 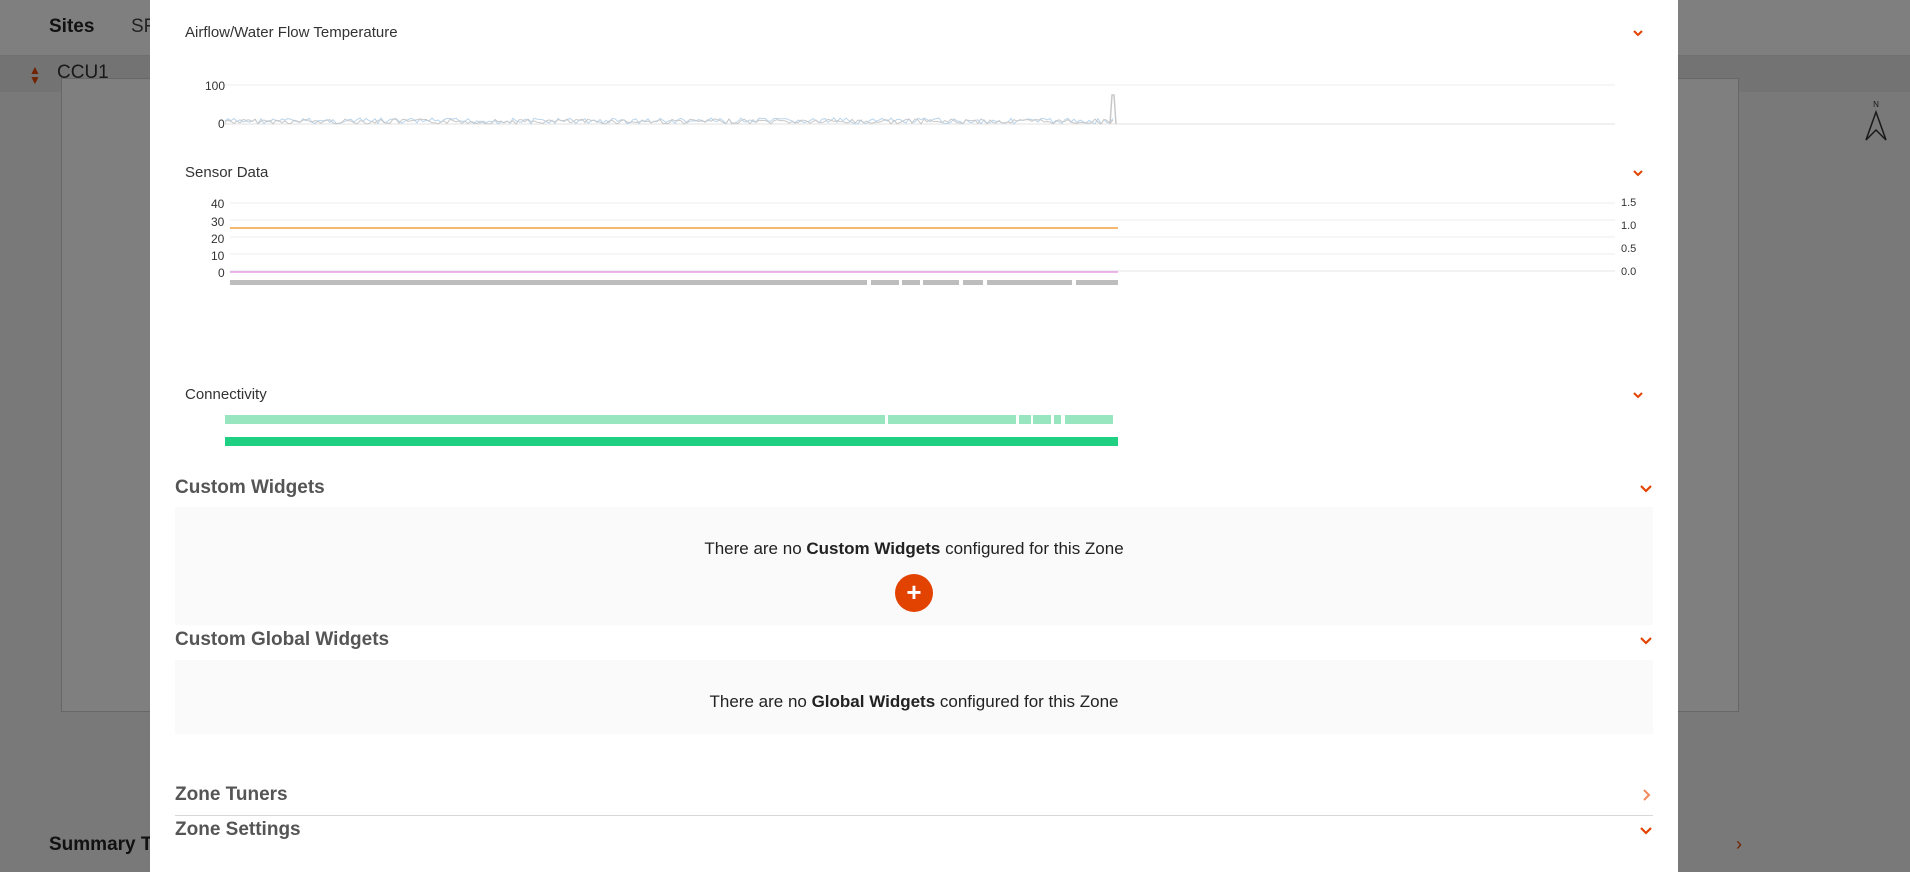 What do you see at coordinates (1629, 226) in the screenshot?
I see `sensor-rtick-1.0: 1.0` at bounding box center [1629, 226].